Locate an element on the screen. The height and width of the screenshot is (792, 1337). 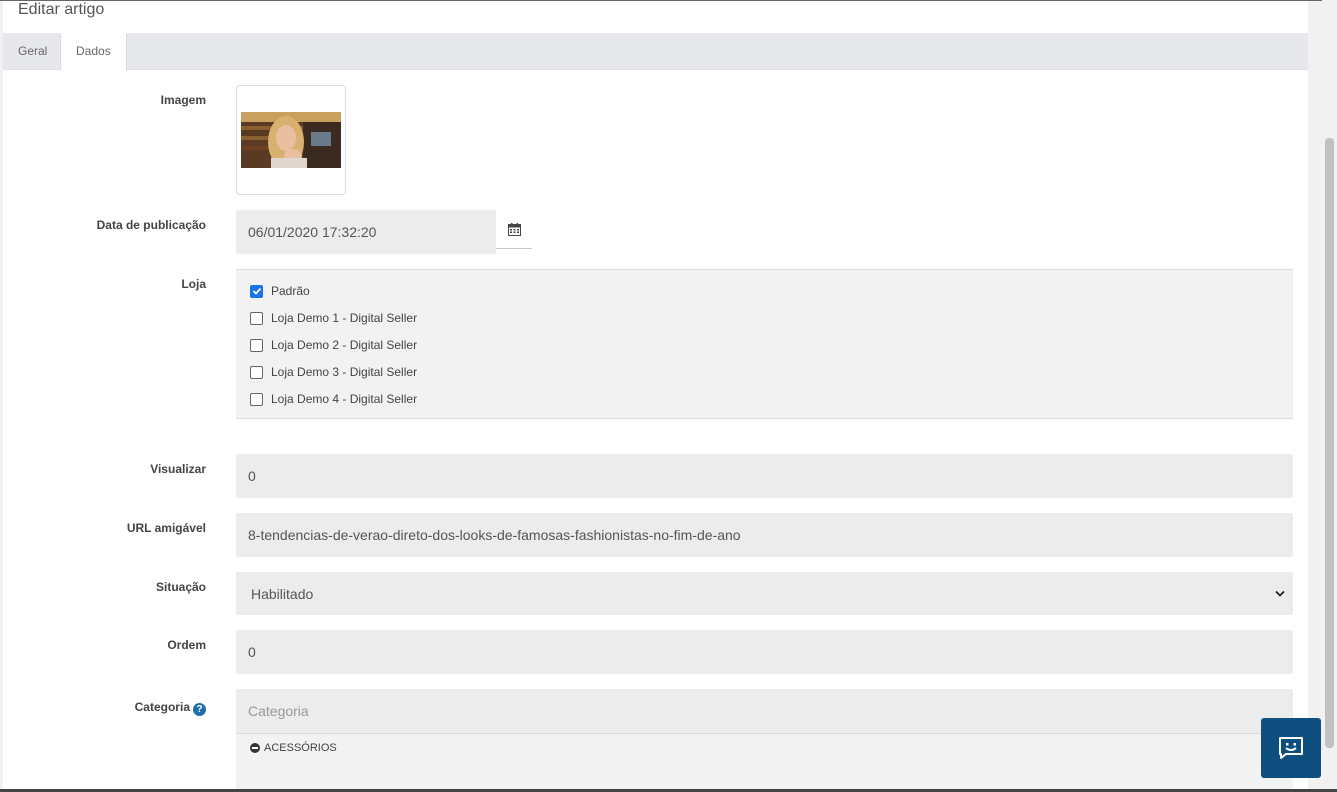
tab-dados: Dados is located at coordinates (93, 52).